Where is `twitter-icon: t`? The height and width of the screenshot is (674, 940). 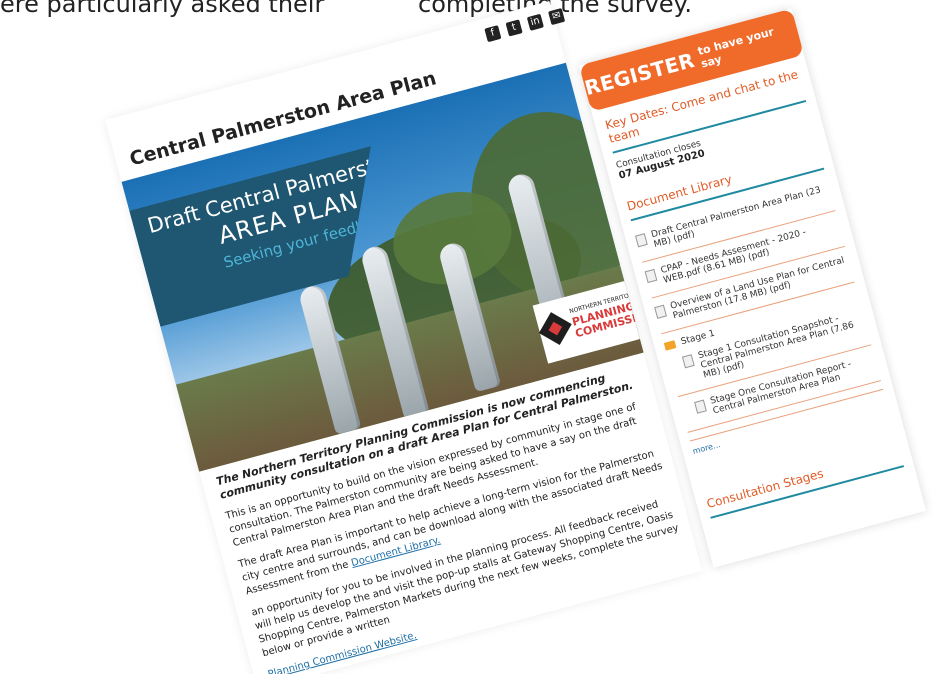 twitter-icon: t is located at coordinates (514, 28).